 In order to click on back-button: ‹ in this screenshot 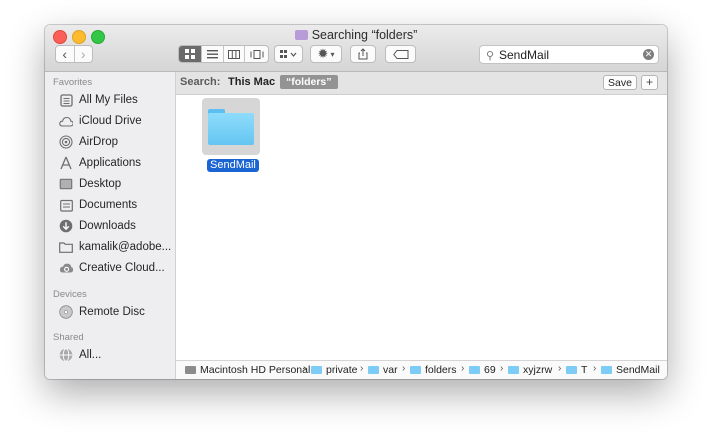, I will do `click(65, 54)`.